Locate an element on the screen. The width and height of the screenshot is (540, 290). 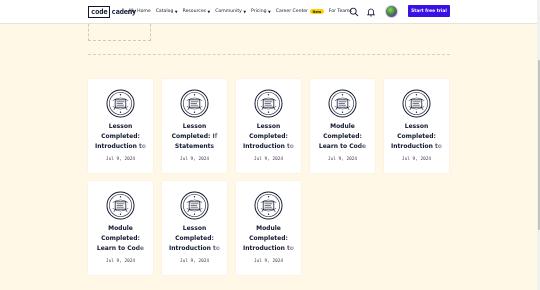
nav-item-label: My Home is located at coordinates (140, 11).